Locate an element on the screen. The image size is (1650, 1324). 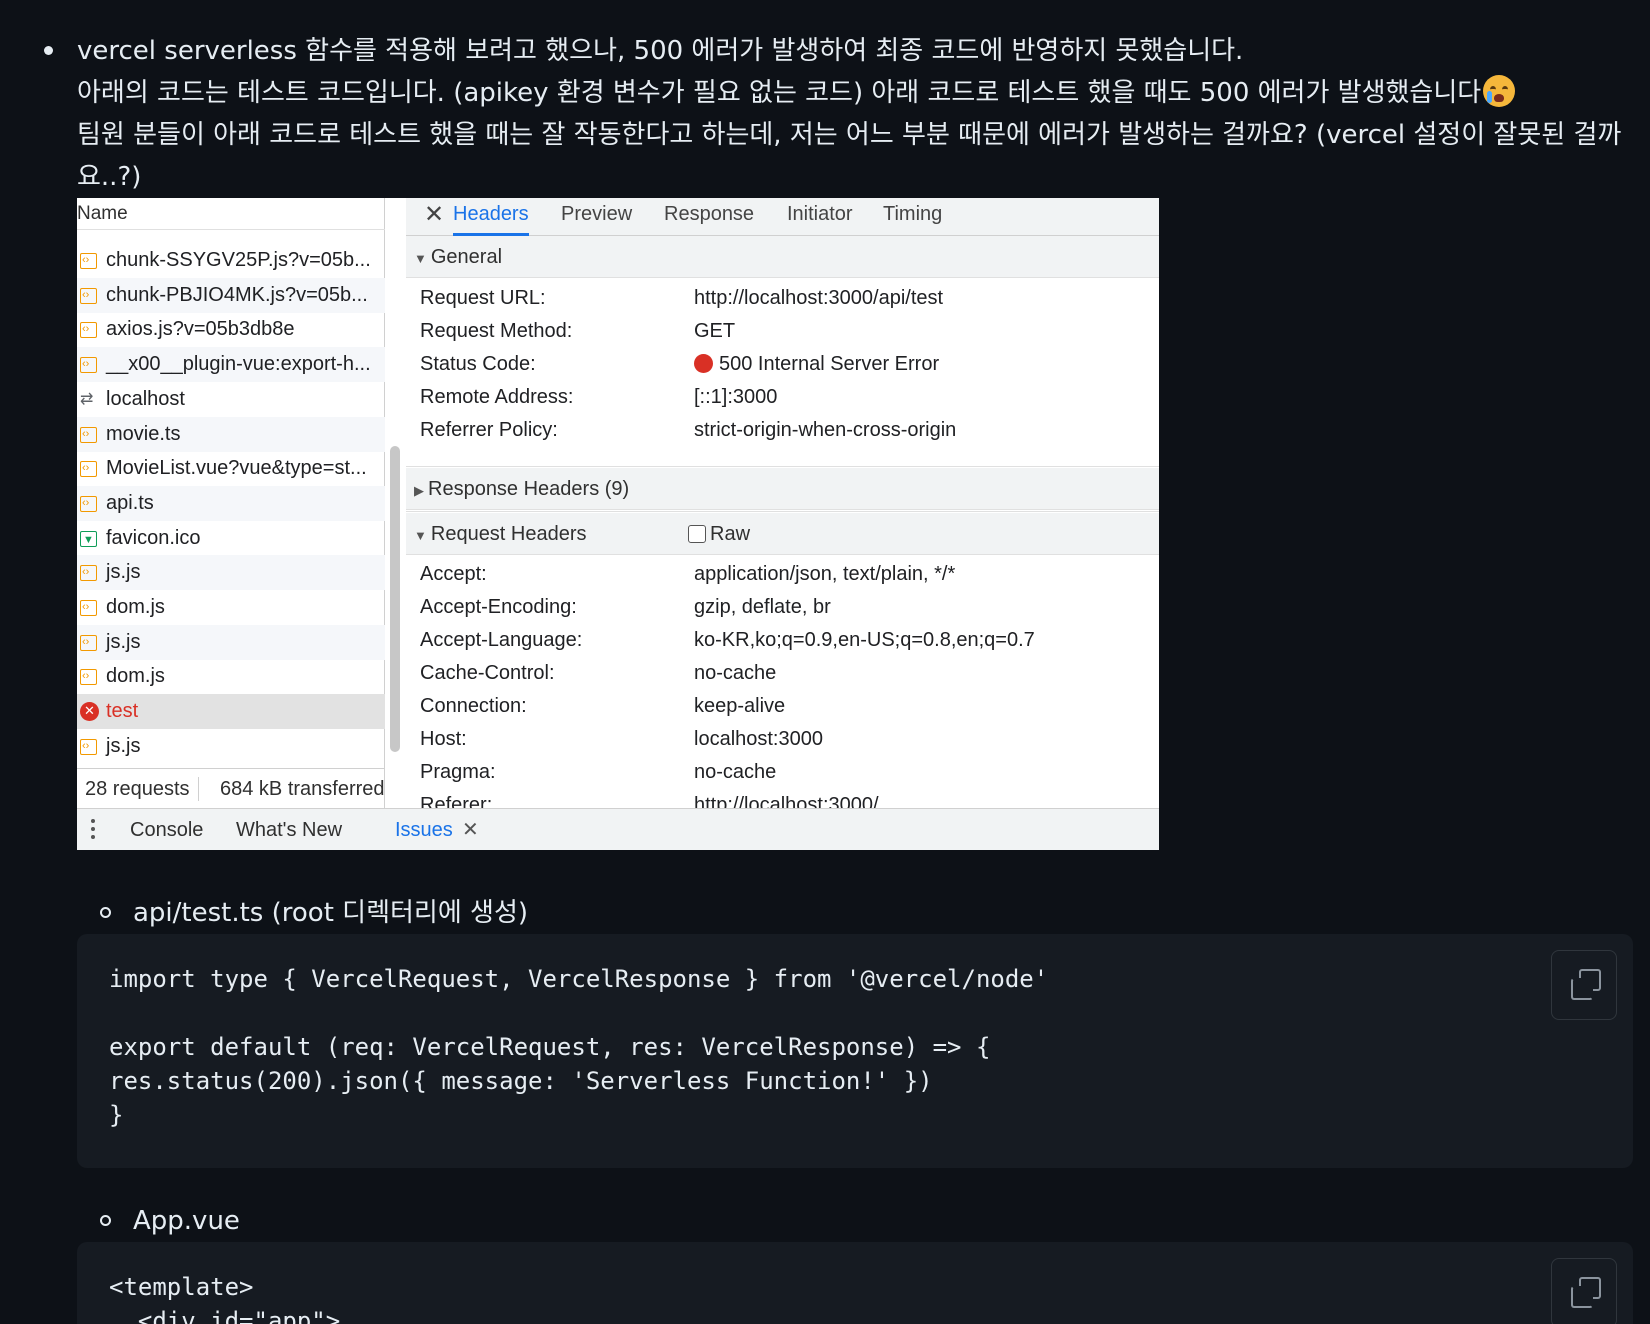
drawer-tab-whats-new: What's New is located at coordinates (289, 829).